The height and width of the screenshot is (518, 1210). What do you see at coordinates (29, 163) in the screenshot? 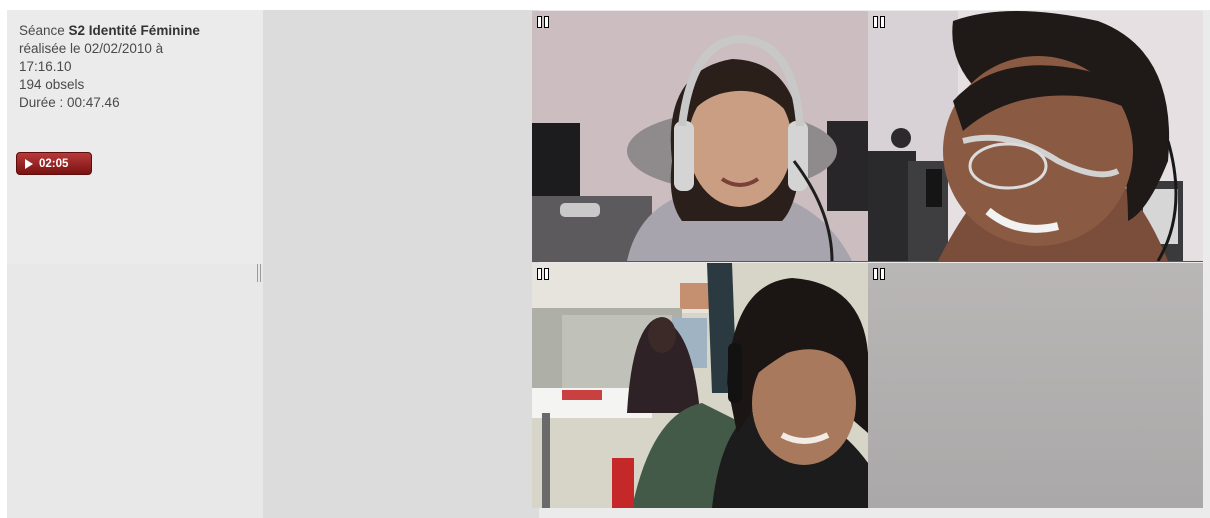
I see `play-icon` at bounding box center [29, 163].